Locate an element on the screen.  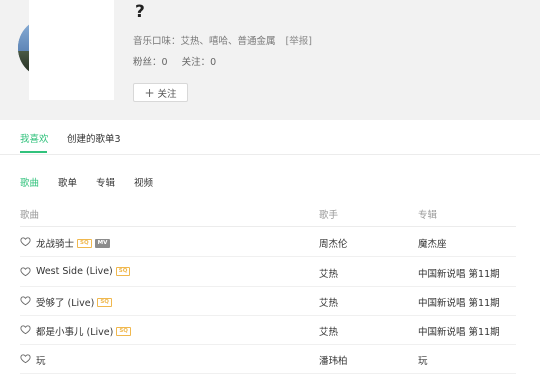
song-cell: 玩 is located at coordinates (41, 360).